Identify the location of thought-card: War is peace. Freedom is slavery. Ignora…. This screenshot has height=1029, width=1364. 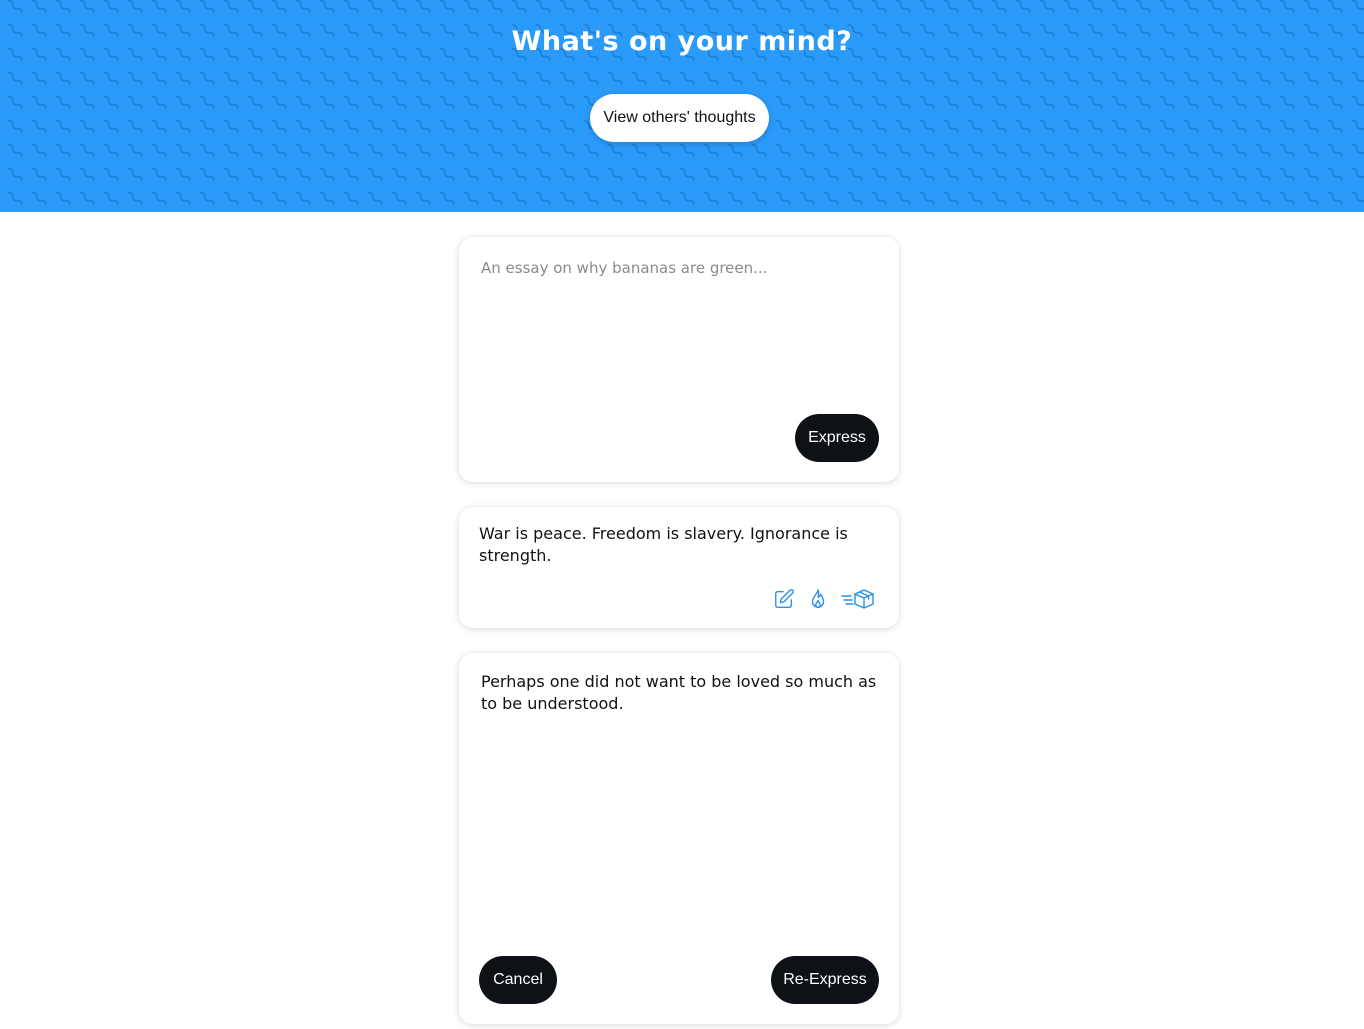
(679, 567).